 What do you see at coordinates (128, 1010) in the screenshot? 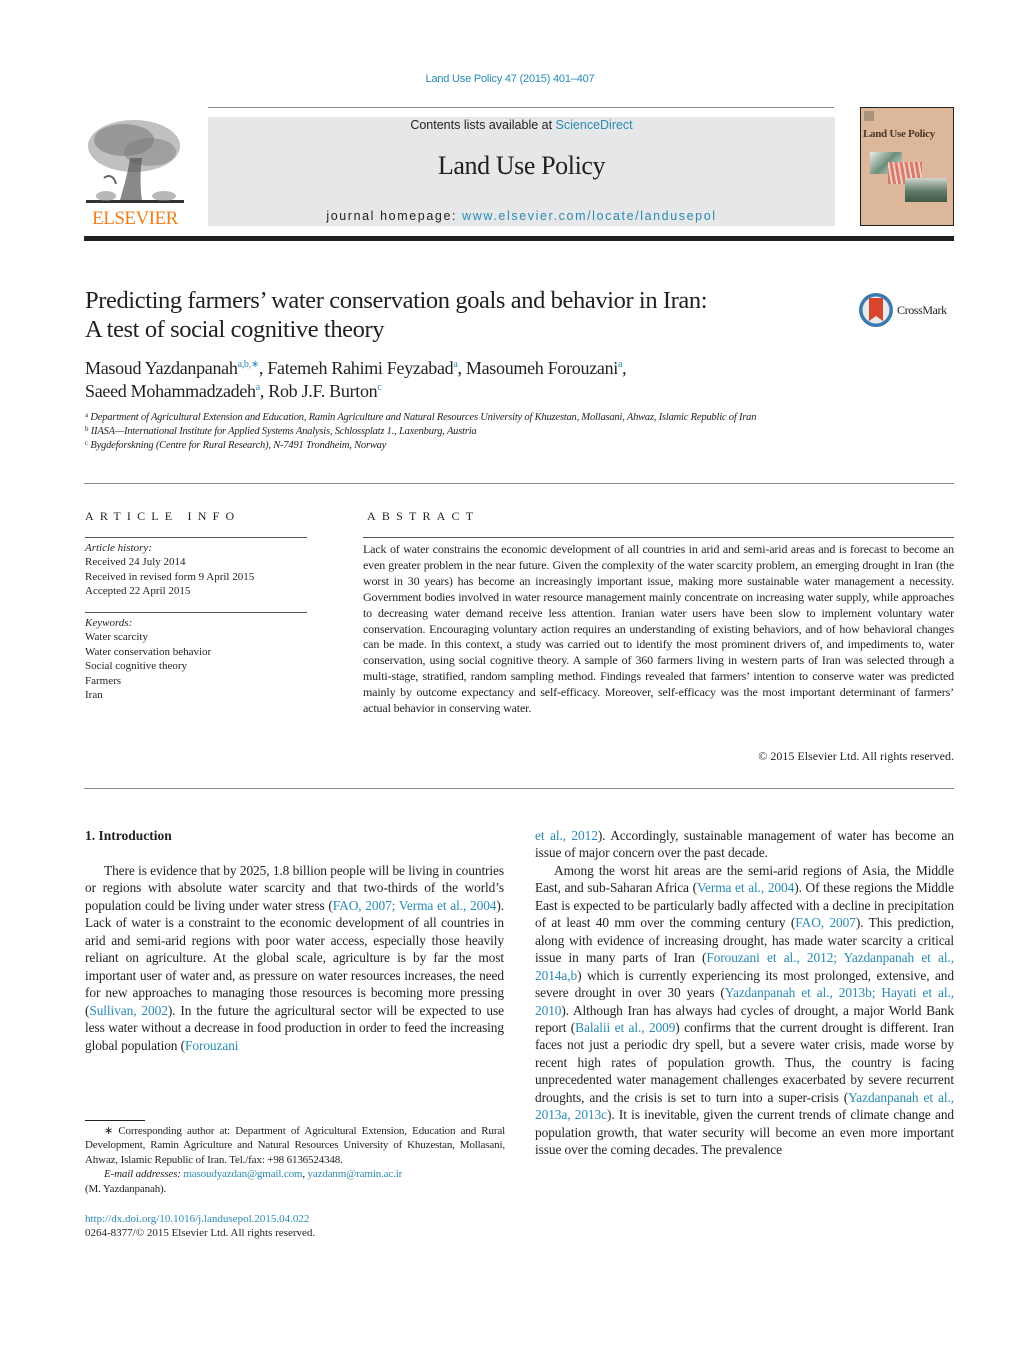
I see `citation-link: Sullivan, 2002` at bounding box center [128, 1010].